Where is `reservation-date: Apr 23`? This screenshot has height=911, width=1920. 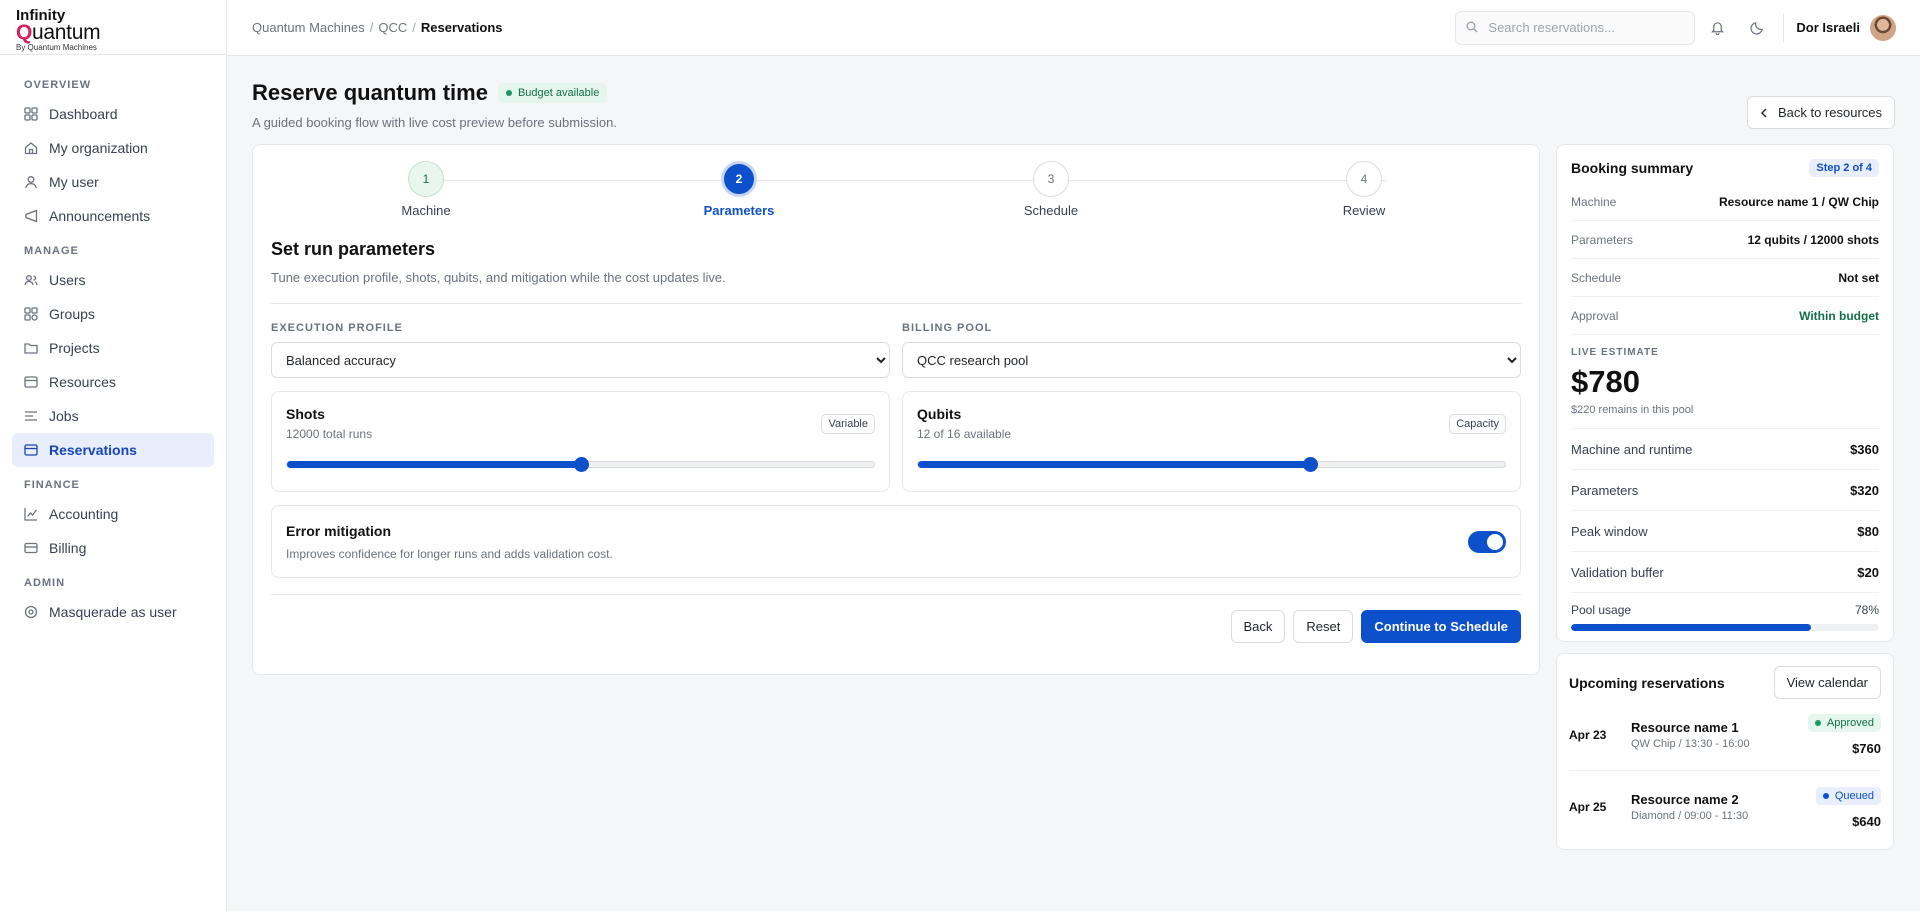
reservation-date: Apr 23 is located at coordinates (1588, 734).